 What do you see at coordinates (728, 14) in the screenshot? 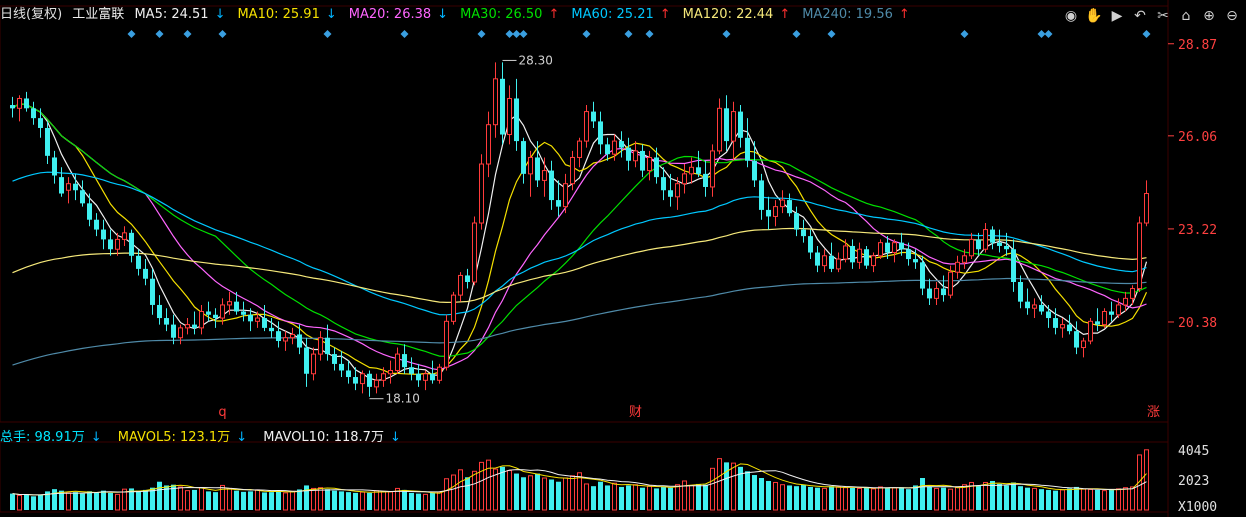
I see `ma-indicator-label: MA120: 22.44` at bounding box center [728, 14].